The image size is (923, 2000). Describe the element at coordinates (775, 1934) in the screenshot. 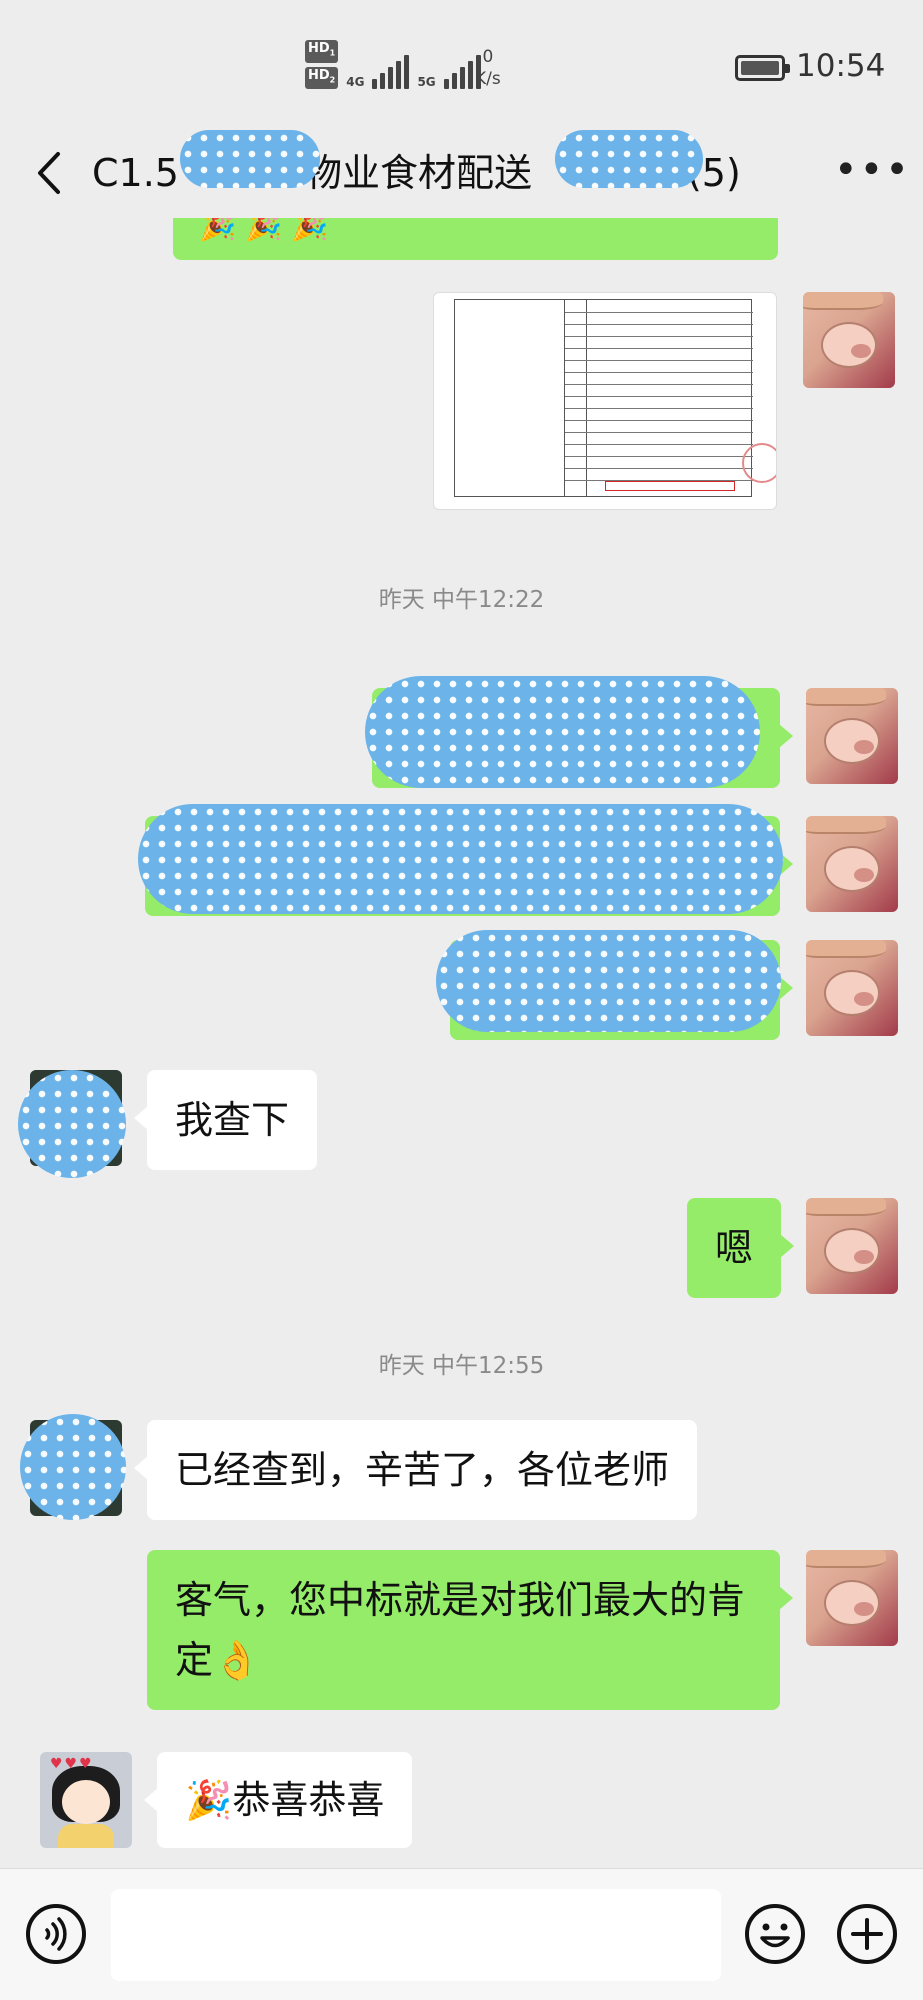

I see `emoji-icon` at that location.